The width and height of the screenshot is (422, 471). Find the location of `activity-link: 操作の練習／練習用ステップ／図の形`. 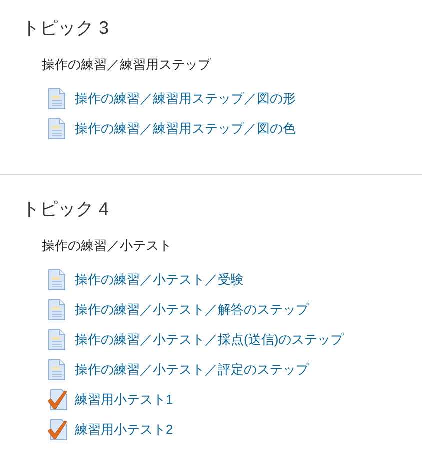

activity-link: 操作の練習／練習用ステップ／図の形 is located at coordinates (185, 99).